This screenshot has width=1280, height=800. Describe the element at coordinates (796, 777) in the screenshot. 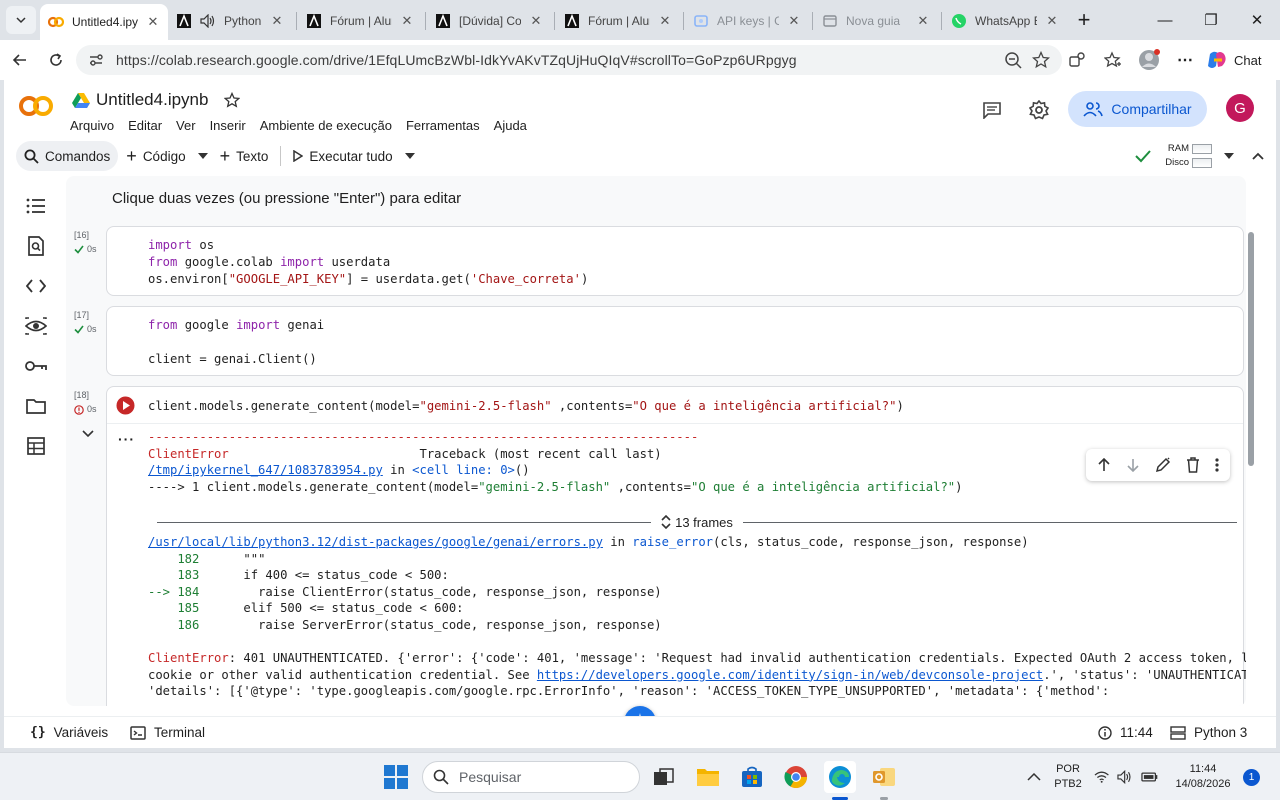

I see `chrome-icon` at that location.